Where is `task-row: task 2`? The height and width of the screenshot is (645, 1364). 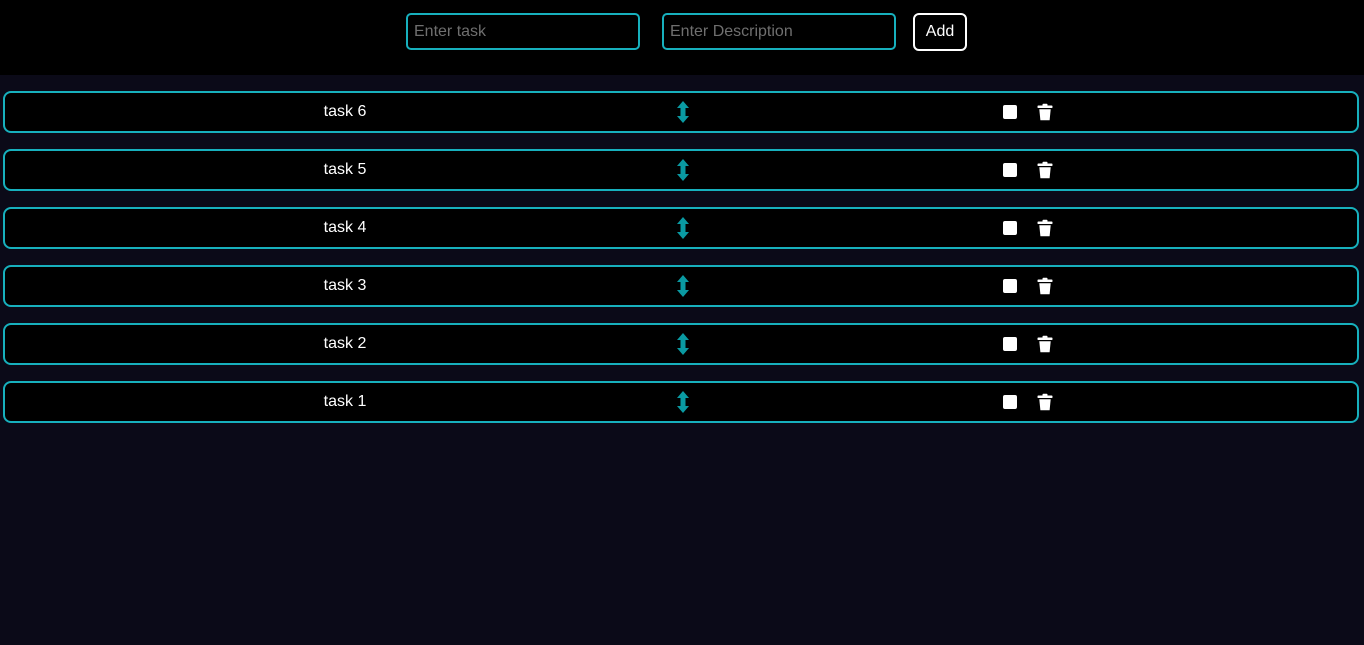
task-row: task 2 is located at coordinates (681, 344).